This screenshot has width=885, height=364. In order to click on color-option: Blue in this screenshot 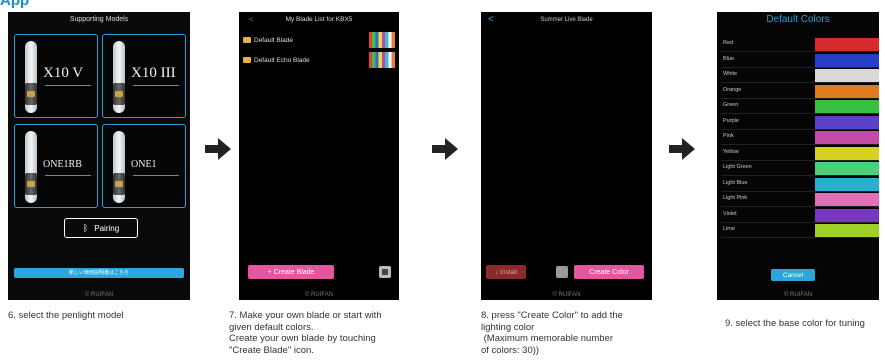, I will do `click(800, 60)`.